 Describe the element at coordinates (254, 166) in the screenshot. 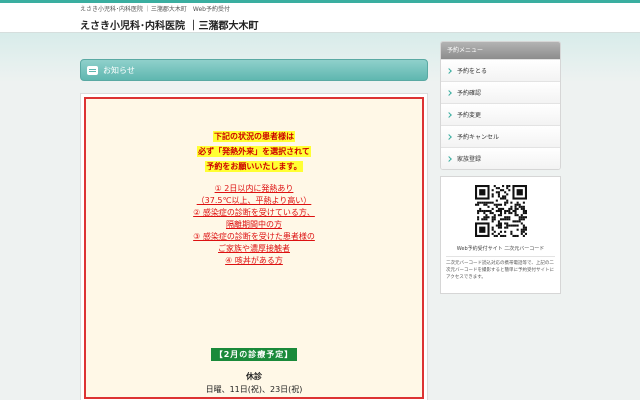

I see `intro-line: 予約をお願いいたします。` at that location.